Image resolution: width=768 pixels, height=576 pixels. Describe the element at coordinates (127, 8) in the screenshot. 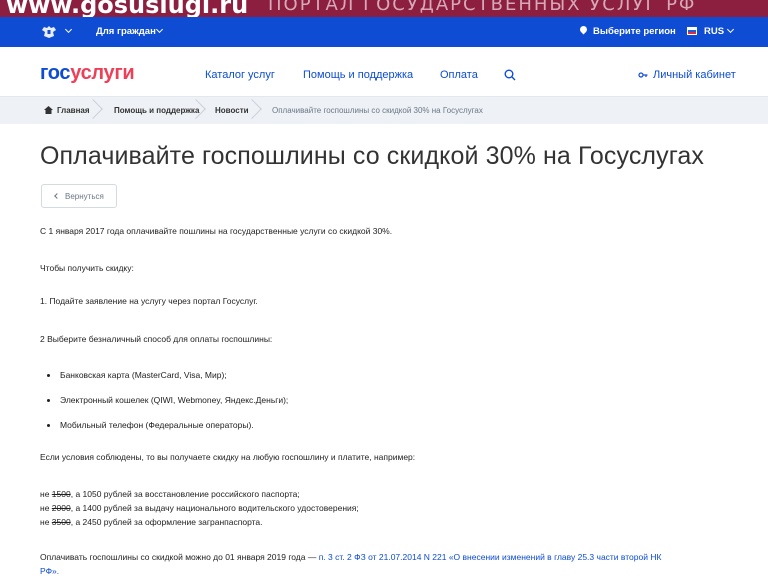

I see `watermark-site: www.gosuslugi.ru` at that location.